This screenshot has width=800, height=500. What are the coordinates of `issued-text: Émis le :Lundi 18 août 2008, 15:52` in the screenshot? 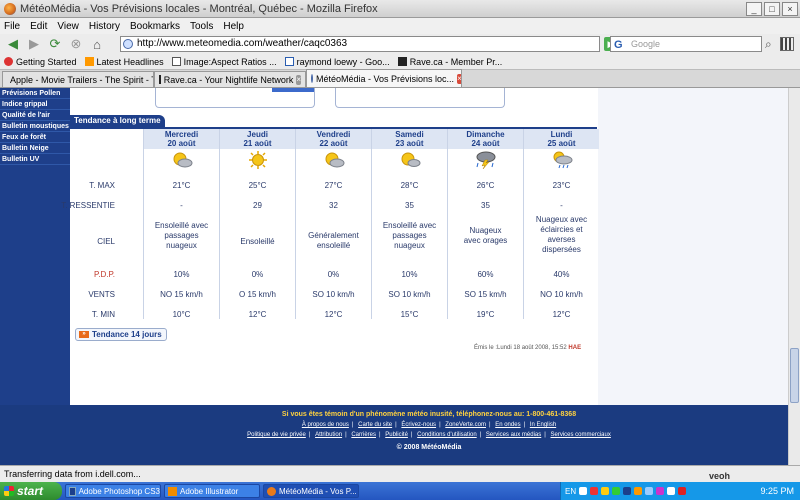 It's located at (520, 348).